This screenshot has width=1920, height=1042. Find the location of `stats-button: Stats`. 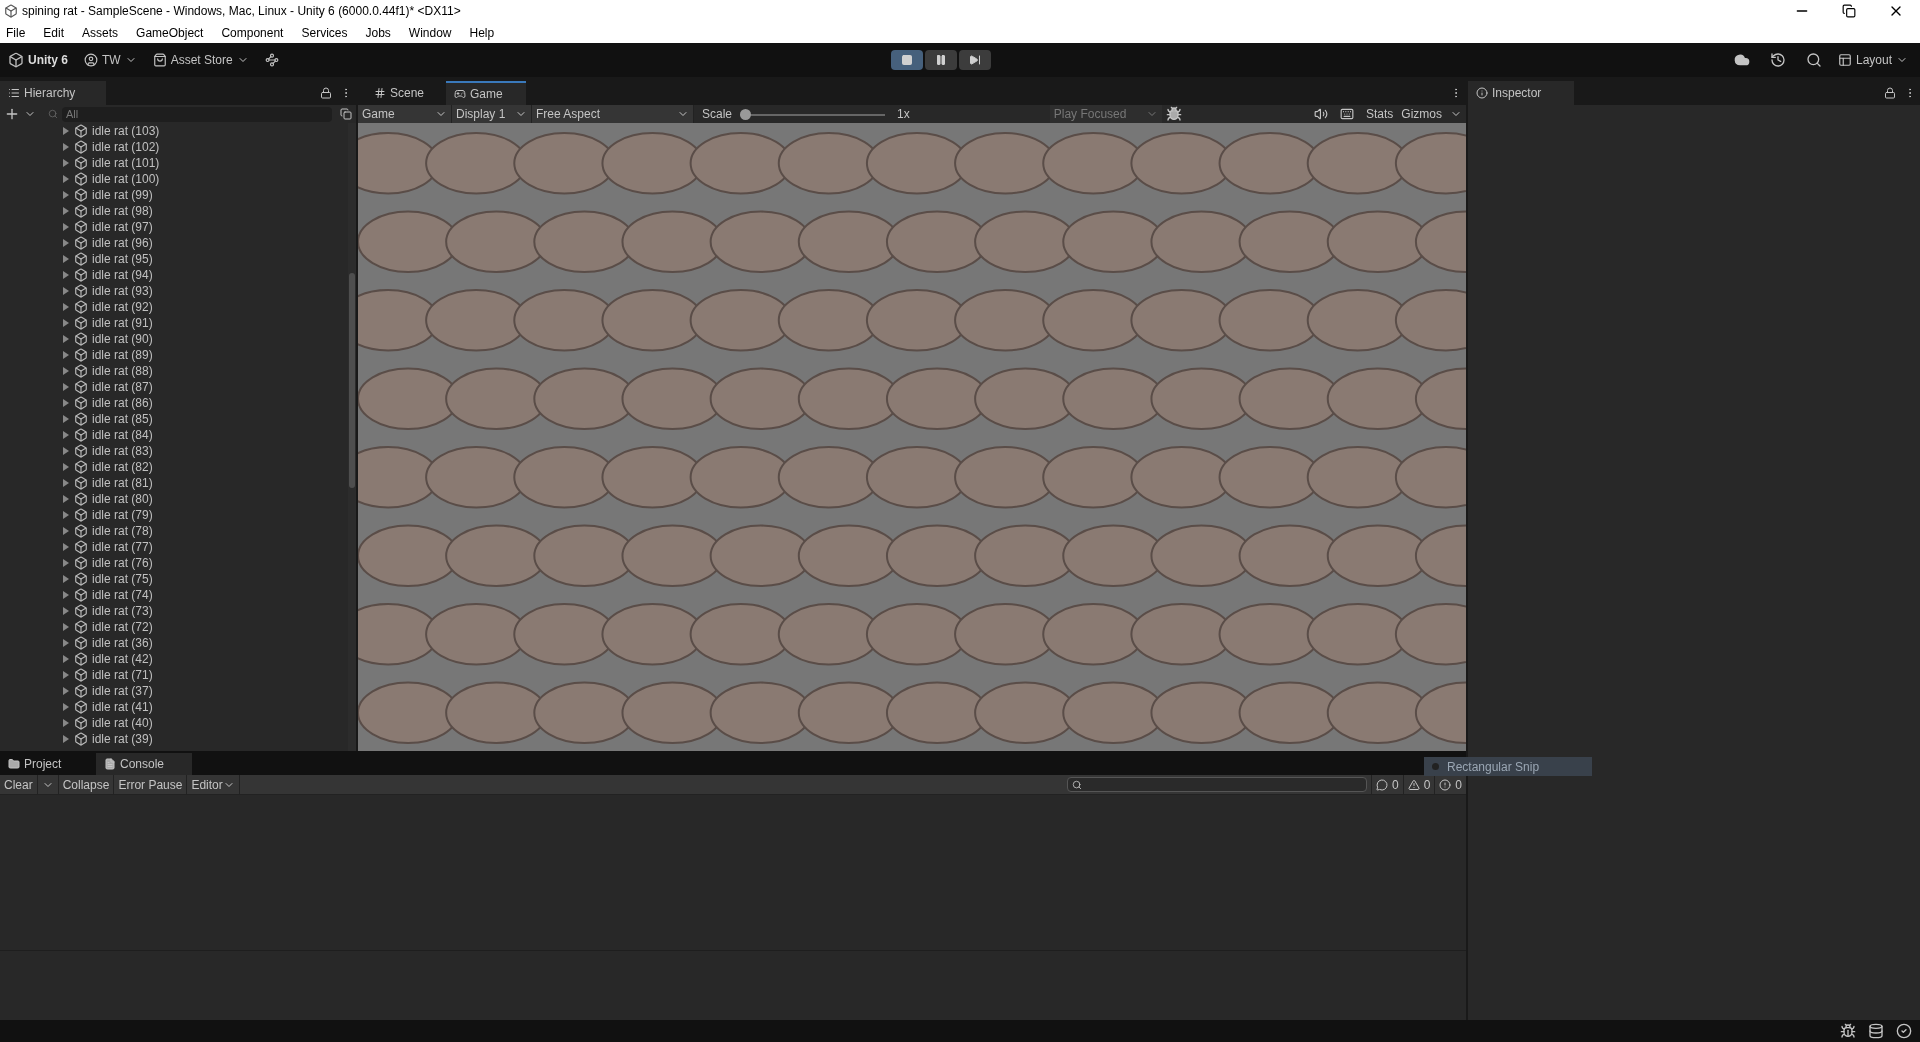

stats-button: Stats is located at coordinates (1379, 114).